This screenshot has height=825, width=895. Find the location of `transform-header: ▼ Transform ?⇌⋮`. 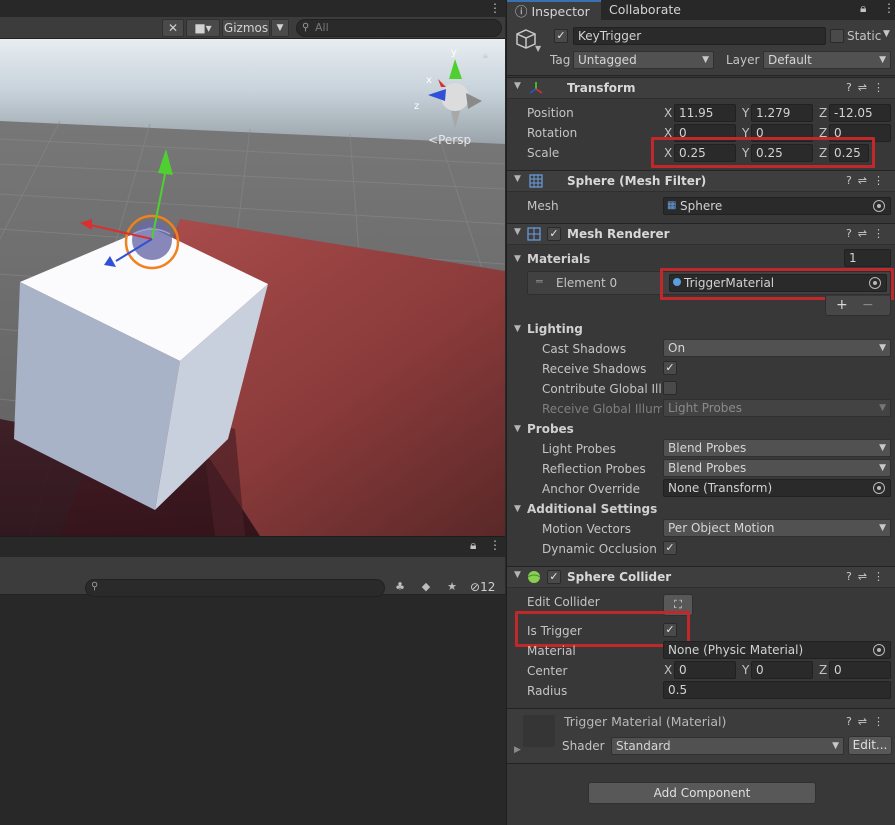

transform-header: ▼ Transform ?⇌⋮ is located at coordinates (701, 88).